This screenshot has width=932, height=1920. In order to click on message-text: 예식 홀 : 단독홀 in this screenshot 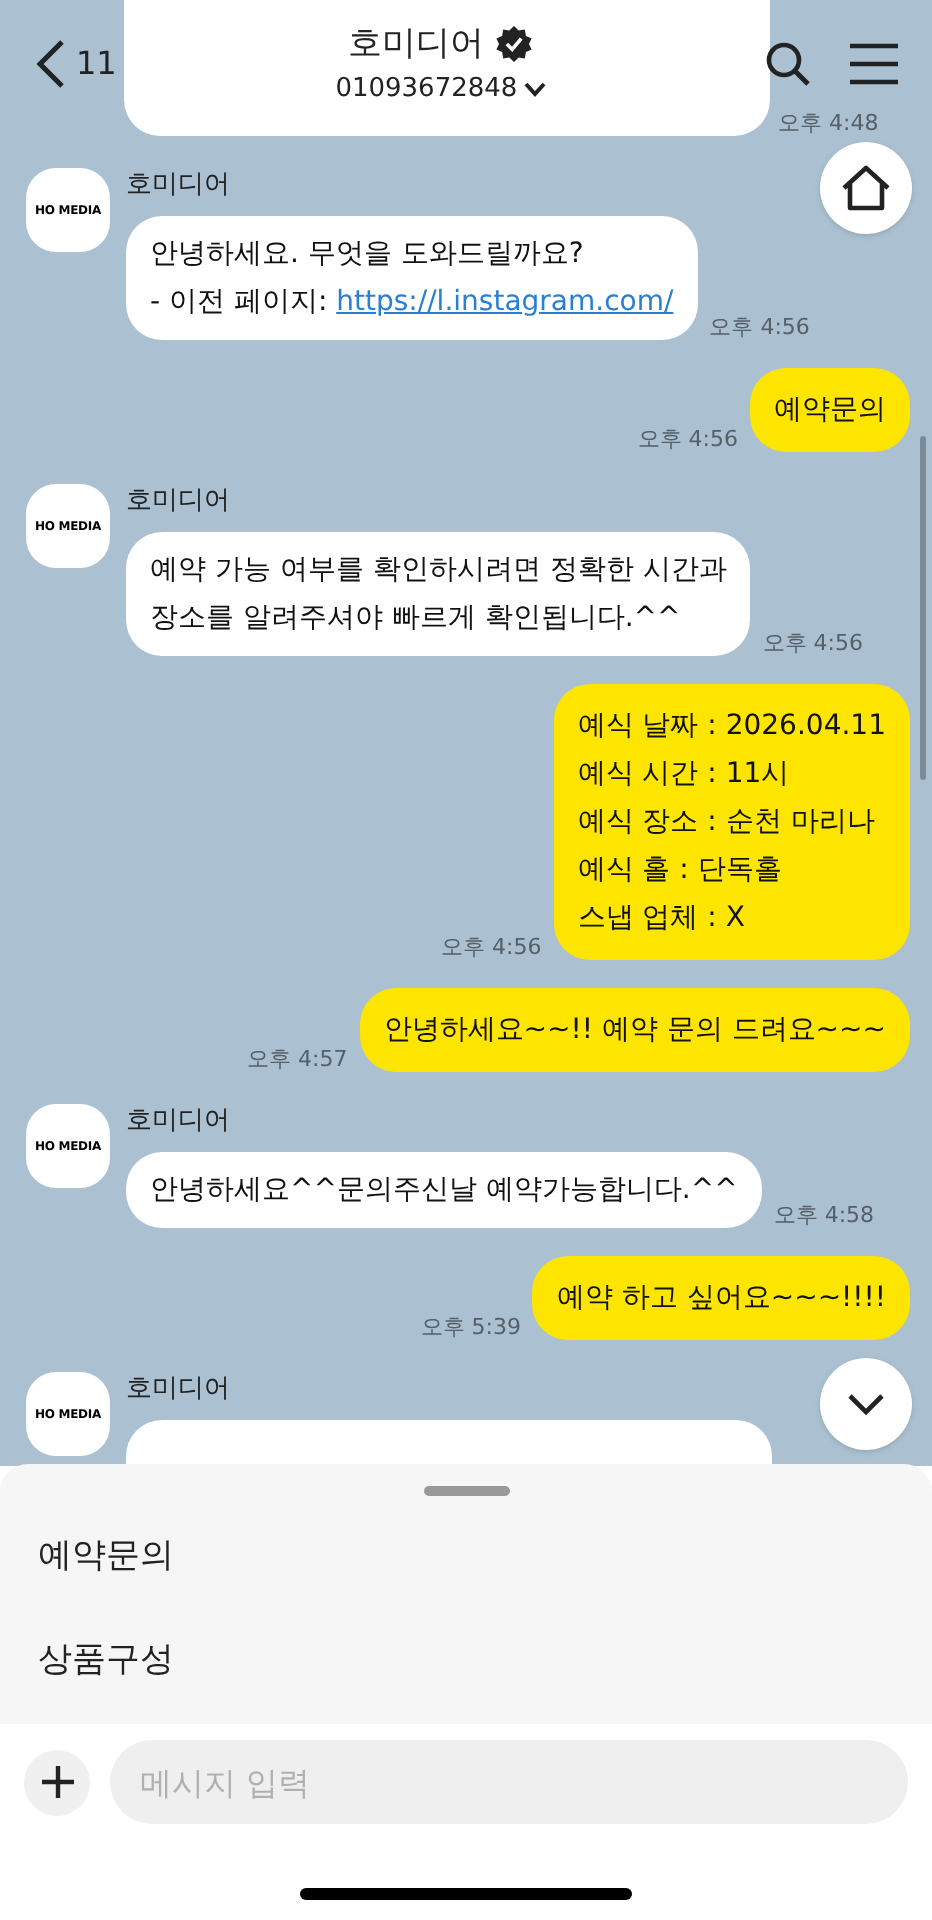, I will do `click(680, 871)`.